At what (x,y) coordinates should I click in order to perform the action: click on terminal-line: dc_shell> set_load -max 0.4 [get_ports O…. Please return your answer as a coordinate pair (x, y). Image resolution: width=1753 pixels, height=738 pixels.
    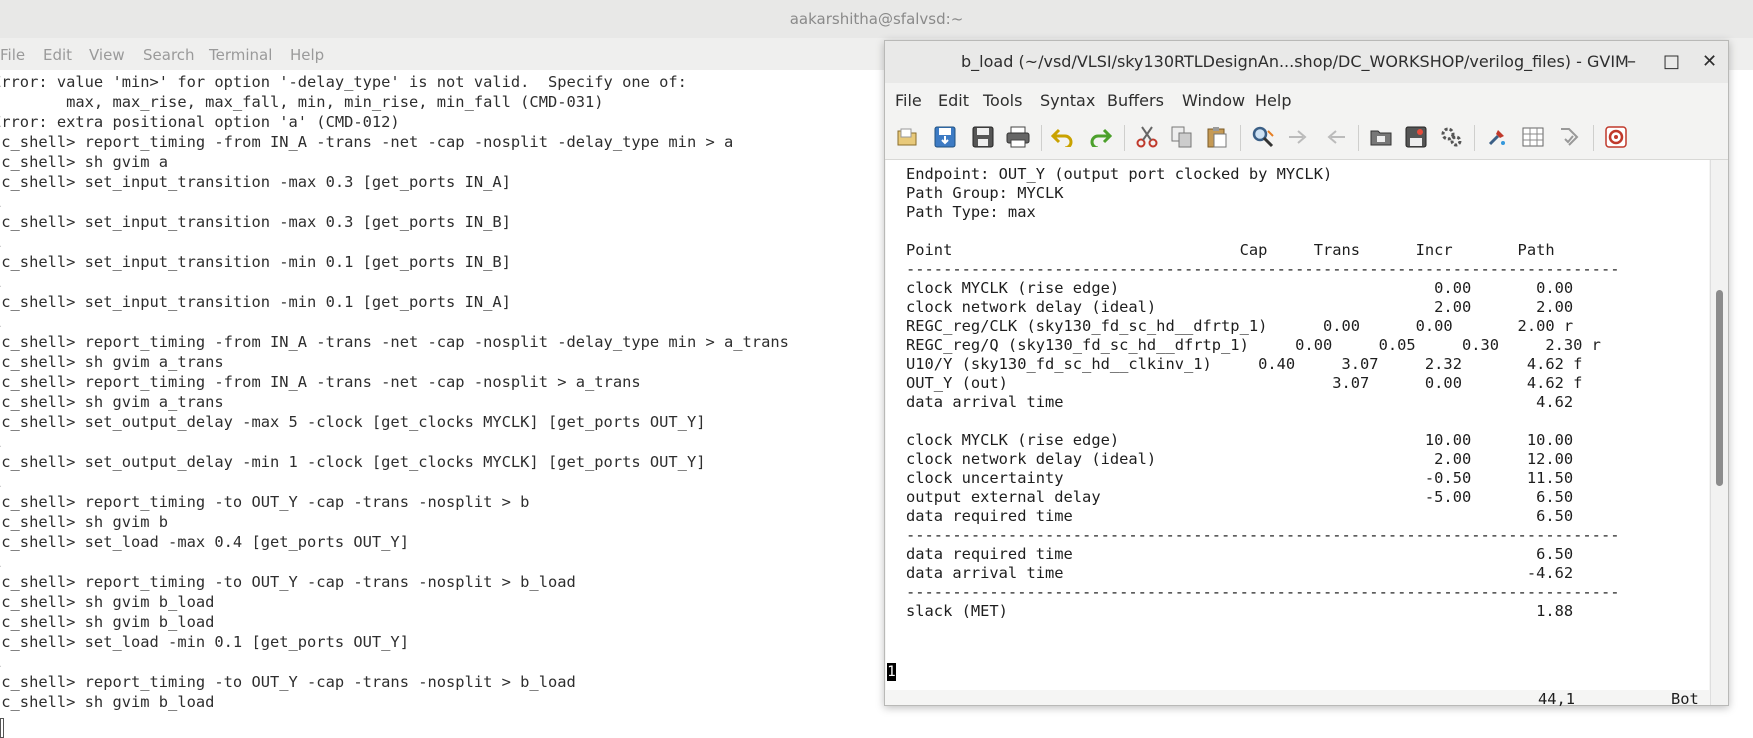
    Looking at the image, I should click on (204, 542).